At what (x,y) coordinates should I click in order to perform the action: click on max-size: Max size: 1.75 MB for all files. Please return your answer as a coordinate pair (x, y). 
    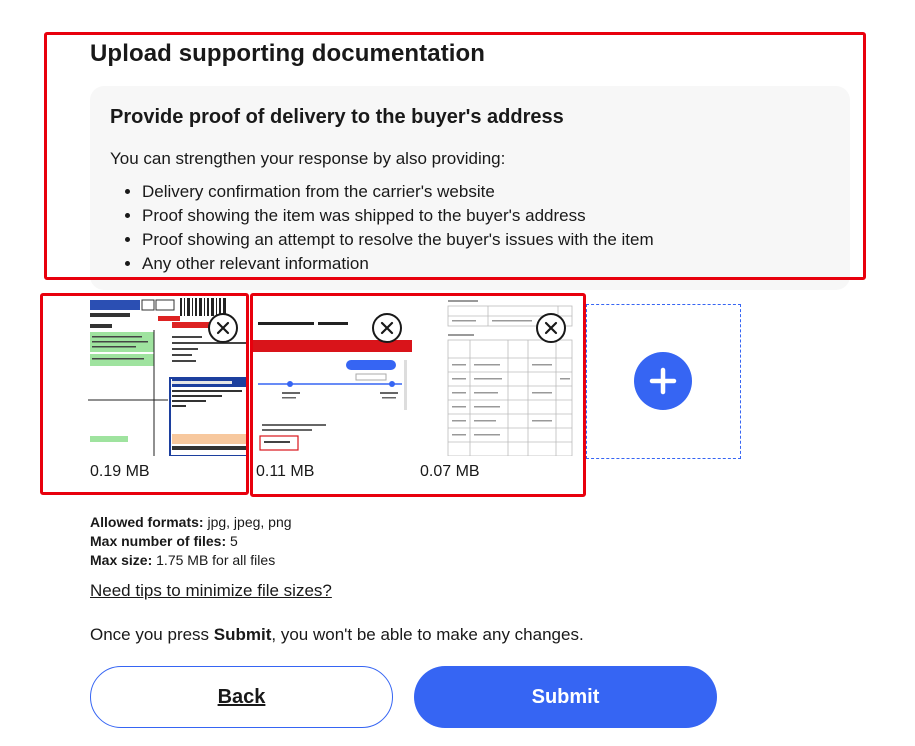
    Looking at the image, I should click on (182, 560).